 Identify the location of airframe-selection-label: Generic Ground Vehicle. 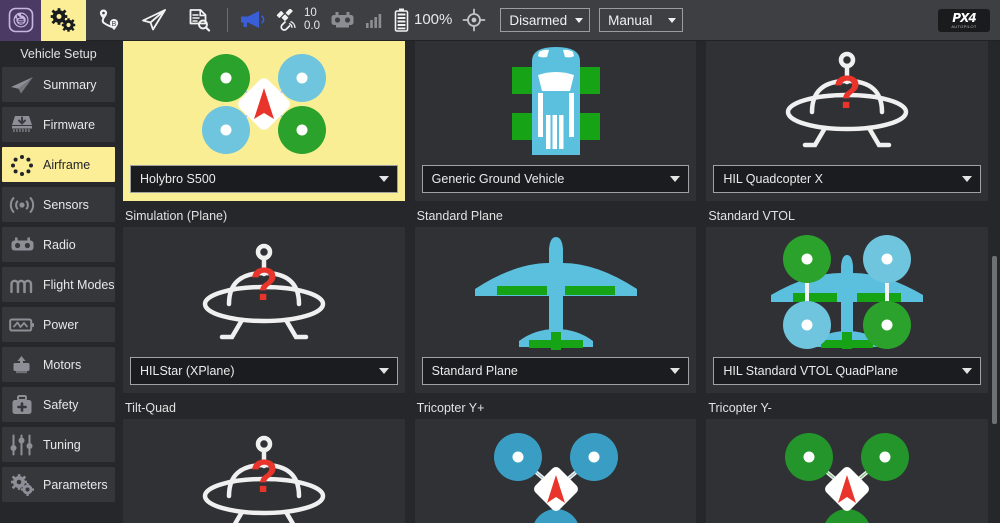
(498, 179).